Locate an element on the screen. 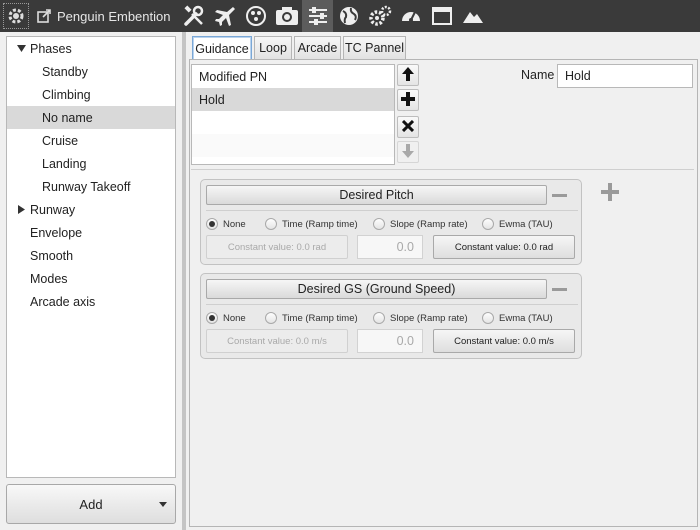 This screenshot has width=700, height=530. tree-item-climbing: Climbing is located at coordinates (91, 94).